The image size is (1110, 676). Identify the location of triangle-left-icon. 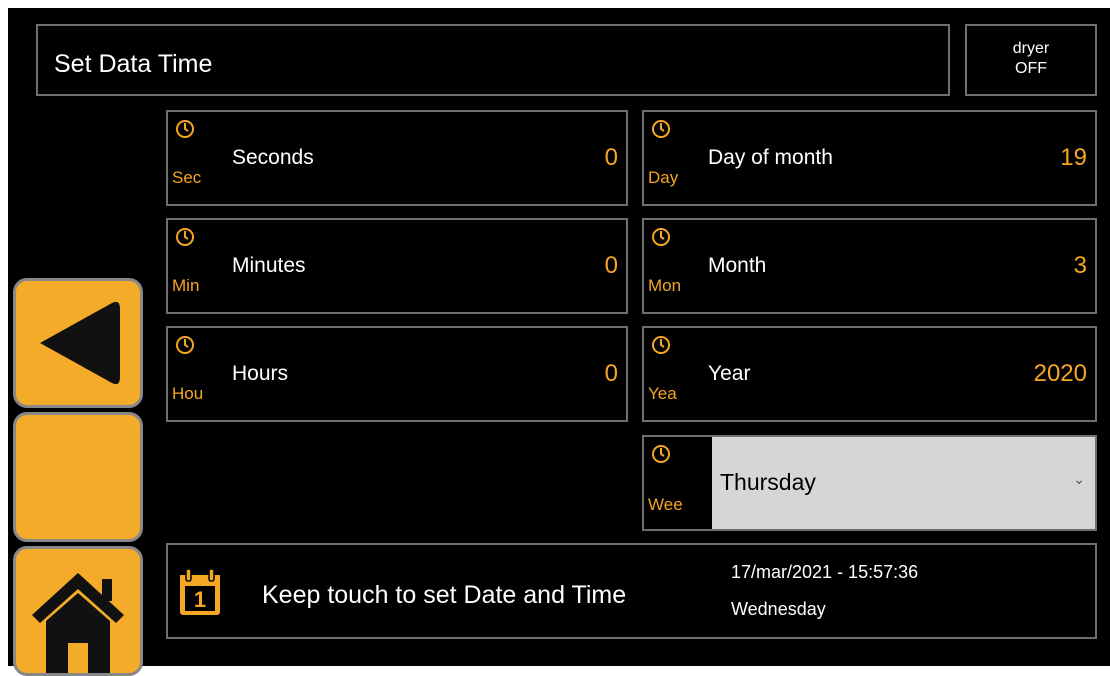
(80, 343).